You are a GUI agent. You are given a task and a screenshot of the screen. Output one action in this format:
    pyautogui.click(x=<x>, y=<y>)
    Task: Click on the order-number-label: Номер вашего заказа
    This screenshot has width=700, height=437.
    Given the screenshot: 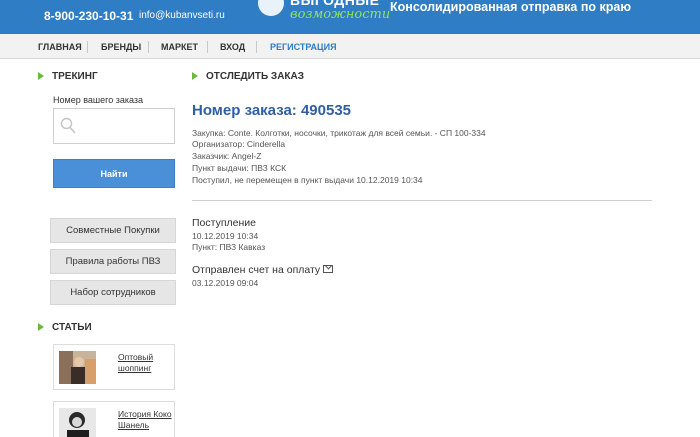 What is the action you would take?
    pyautogui.click(x=98, y=100)
    